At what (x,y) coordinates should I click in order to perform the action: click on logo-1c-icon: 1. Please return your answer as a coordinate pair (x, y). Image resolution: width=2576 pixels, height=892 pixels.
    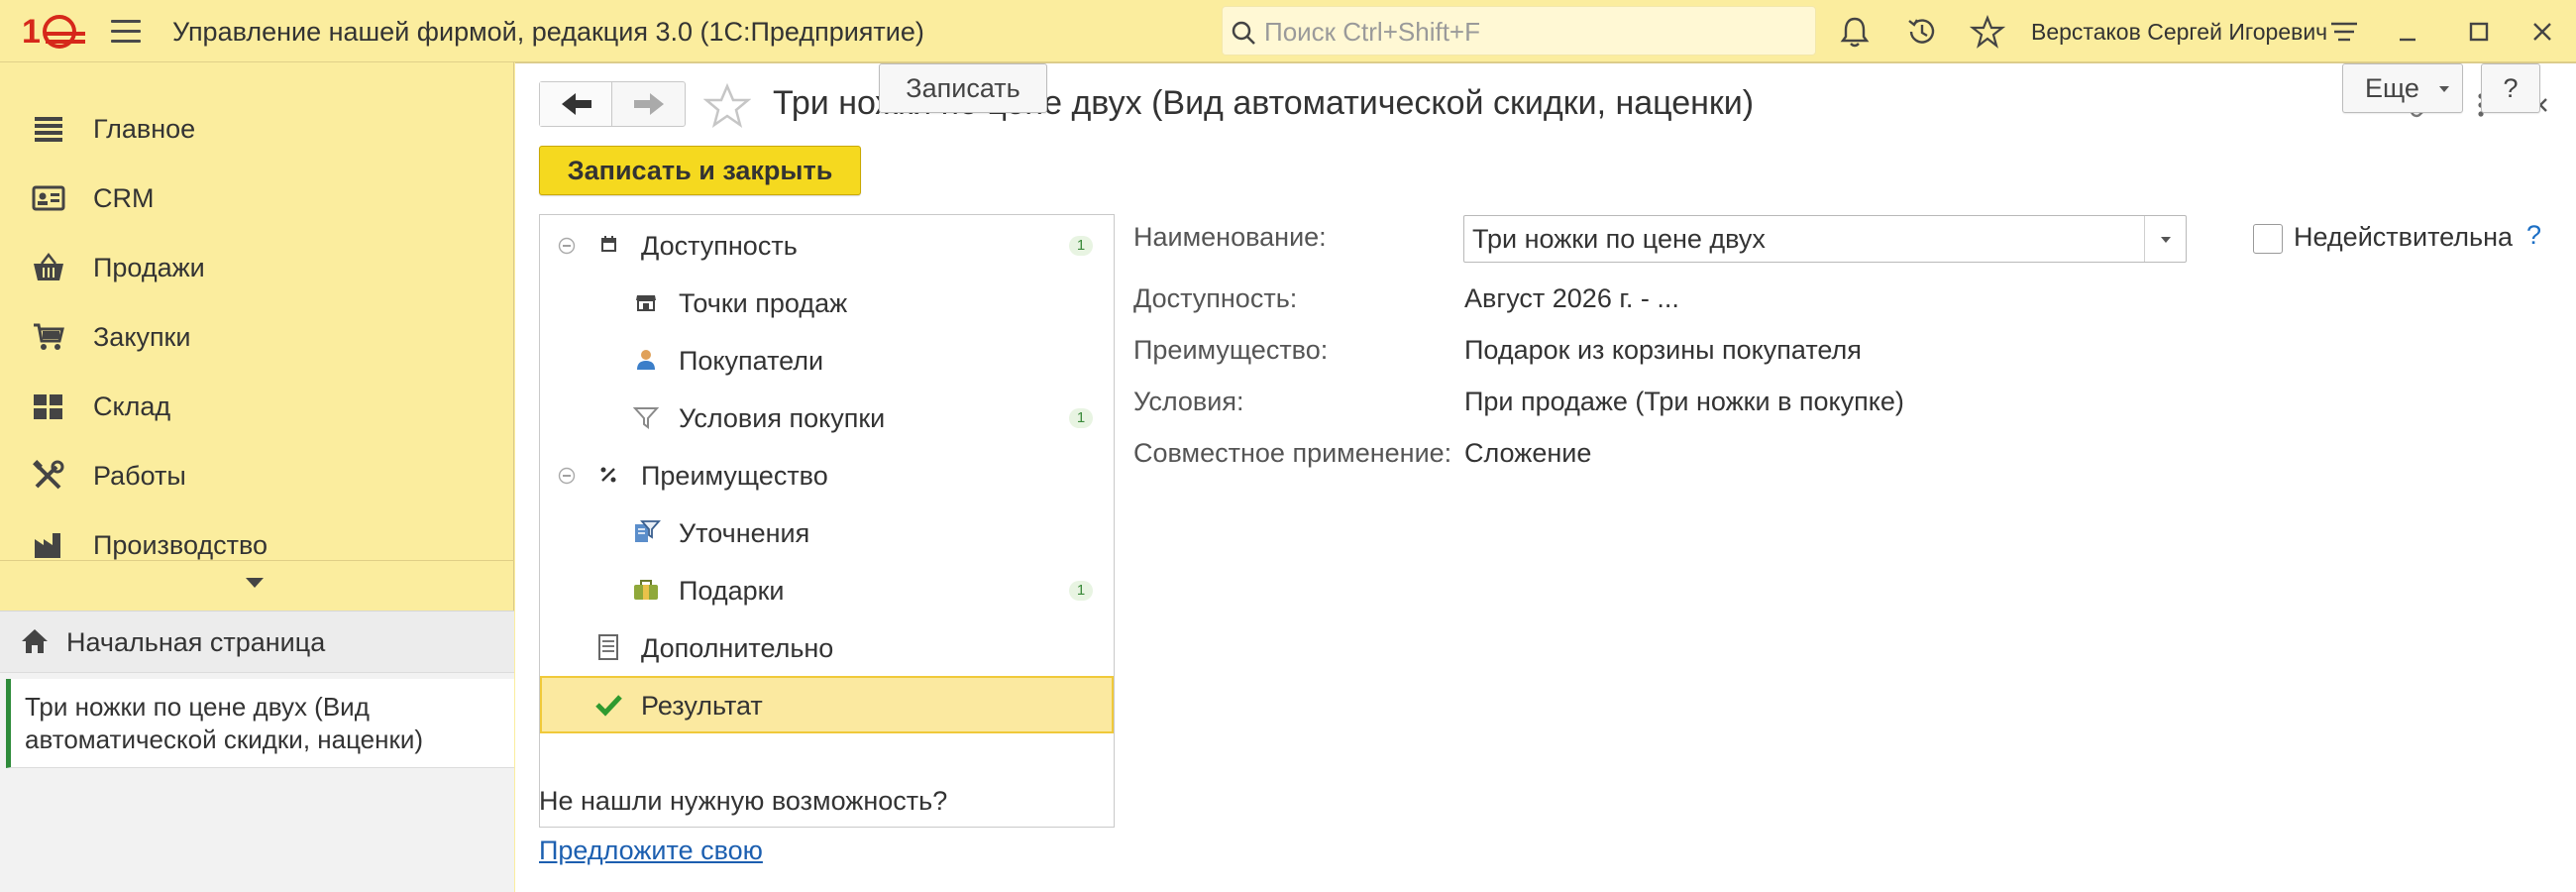
    Looking at the image, I should click on (55, 32).